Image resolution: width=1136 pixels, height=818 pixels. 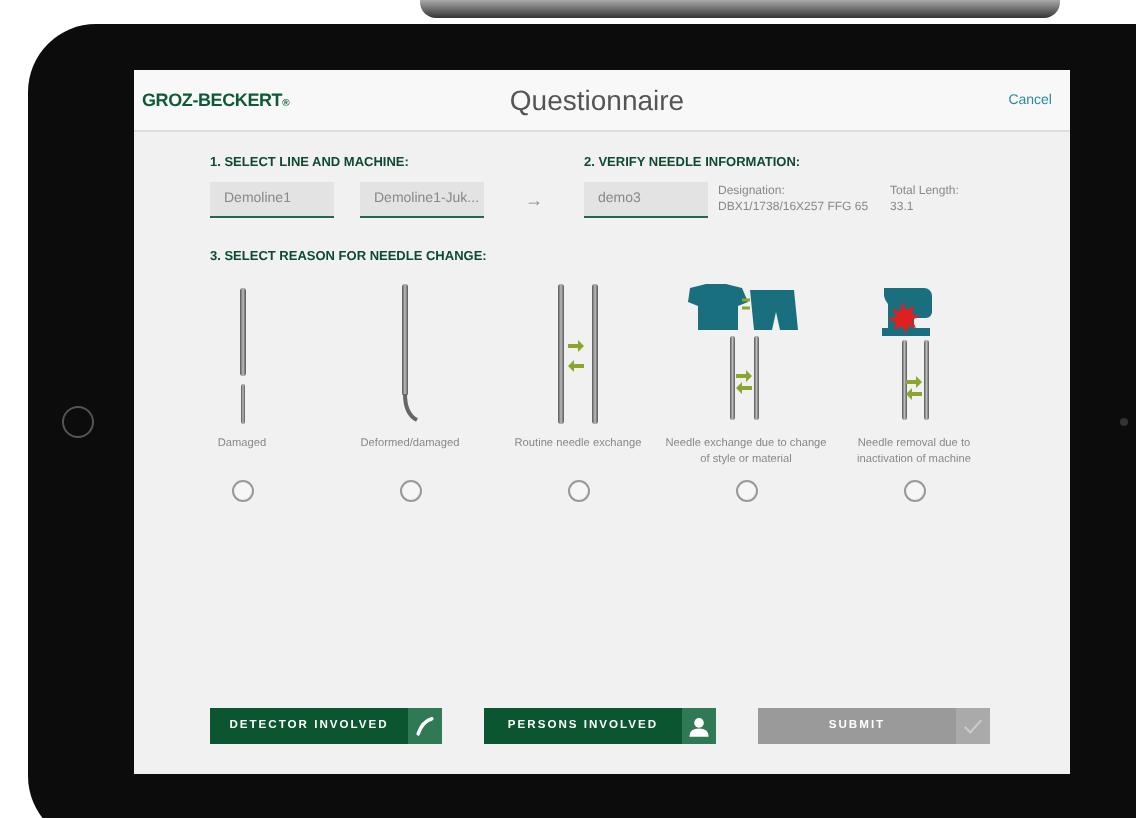 What do you see at coordinates (699, 726) in the screenshot?
I see `person-icon` at bounding box center [699, 726].